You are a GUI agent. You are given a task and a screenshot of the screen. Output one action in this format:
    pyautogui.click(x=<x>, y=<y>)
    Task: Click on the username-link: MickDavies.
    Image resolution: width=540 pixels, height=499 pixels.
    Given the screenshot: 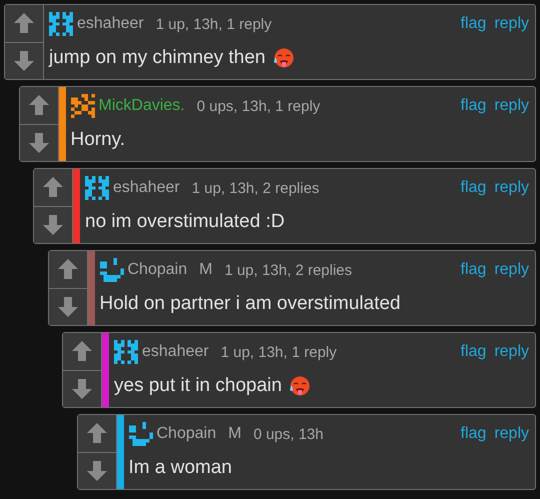 What is the action you would take?
    pyautogui.click(x=141, y=106)
    